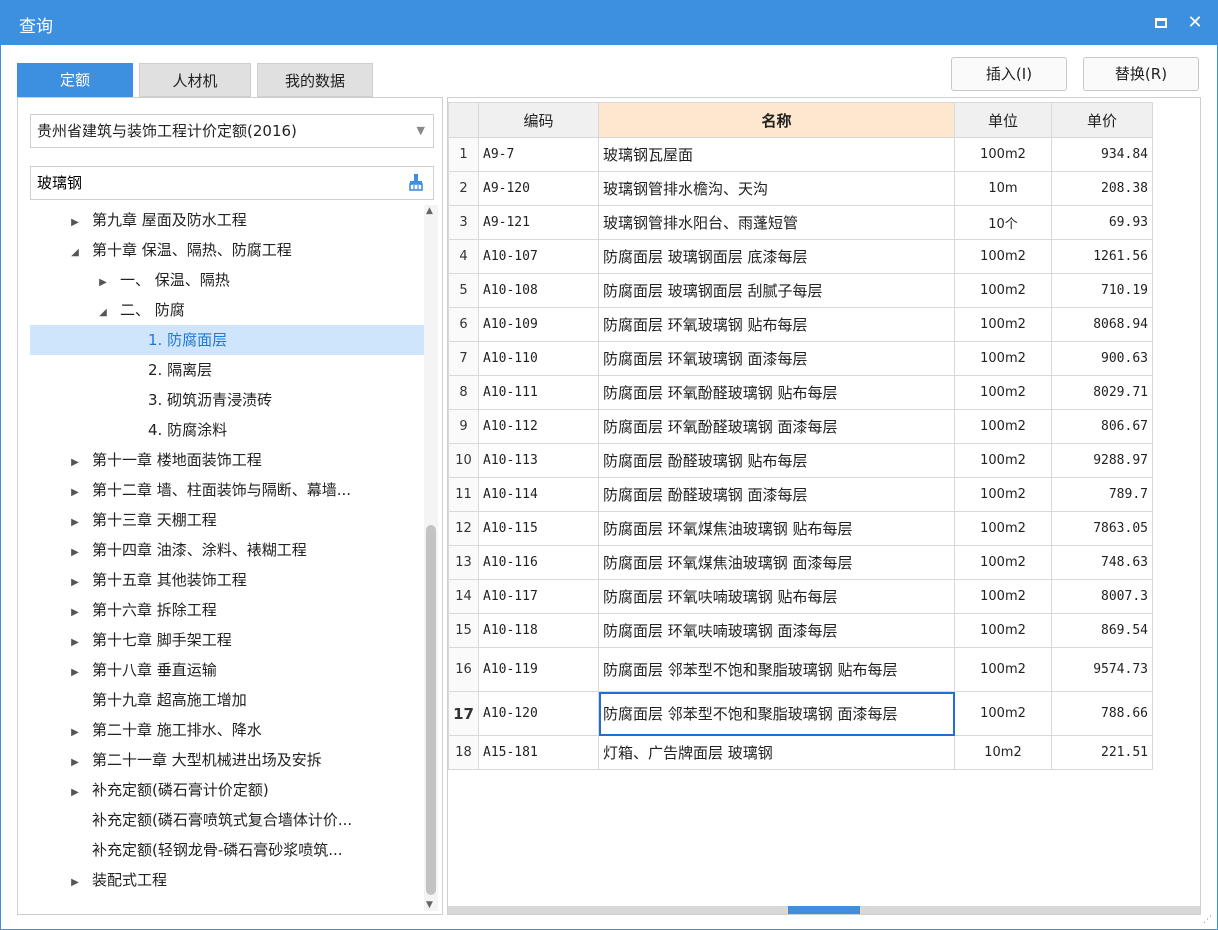  What do you see at coordinates (776, 460) in the screenshot?
I see `row-name: 防腐面层 酚醛玻璃钢 贴布每层` at bounding box center [776, 460].